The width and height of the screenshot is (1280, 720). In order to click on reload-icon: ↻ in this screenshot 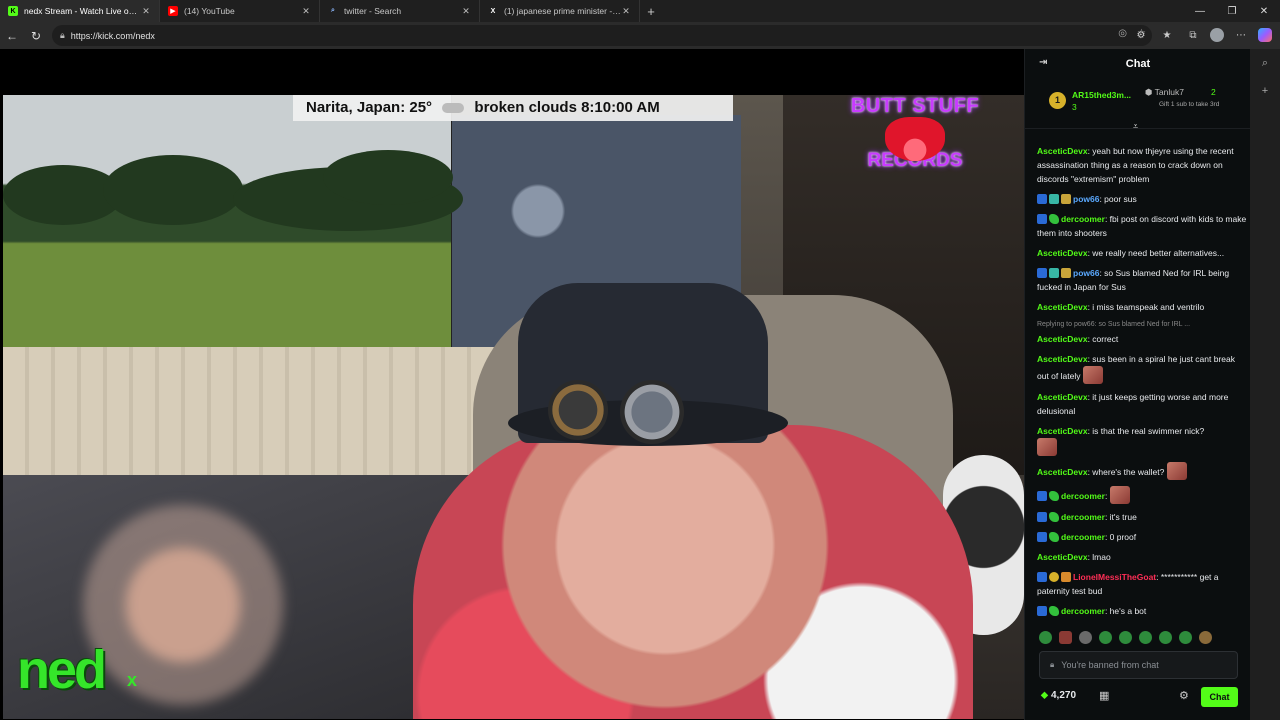, I will do `click(36, 36)`.